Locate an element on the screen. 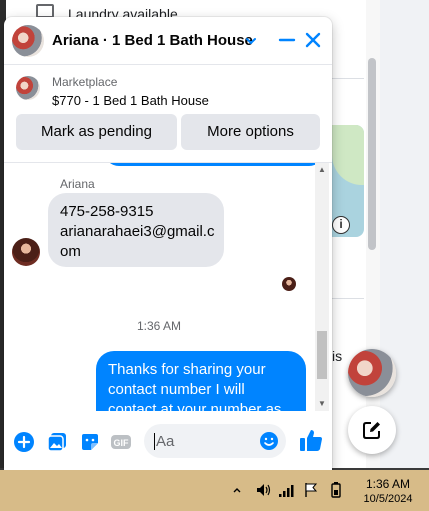 Image resolution: width=429 pixels, height=511 pixels. incoming-message: 475-258-9315 arianarahaei3@gmail.c om is located at coordinates (136, 230).